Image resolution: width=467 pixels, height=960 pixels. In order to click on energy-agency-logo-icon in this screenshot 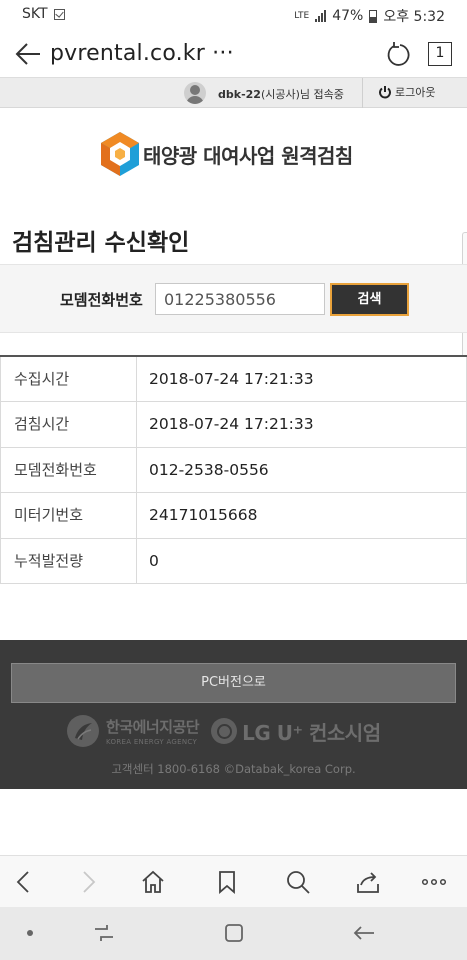, I will do `click(83, 731)`.